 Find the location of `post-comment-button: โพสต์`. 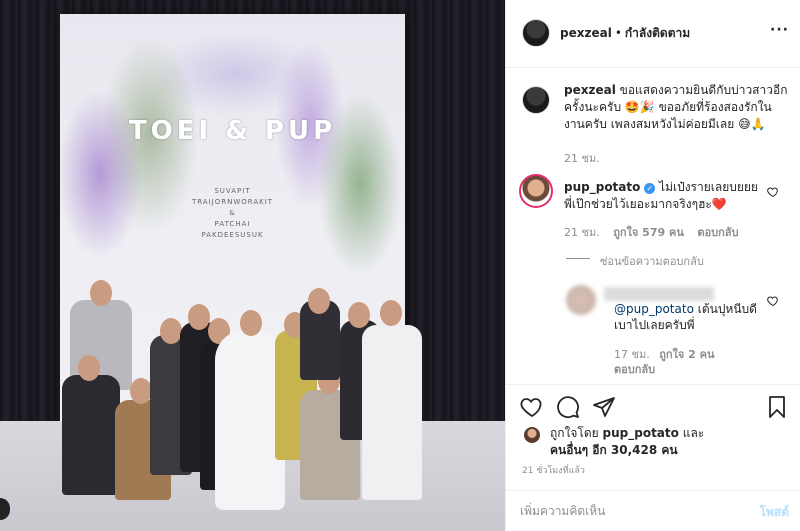

post-comment-button: โพสต์ is located at coordinates (774, 512).